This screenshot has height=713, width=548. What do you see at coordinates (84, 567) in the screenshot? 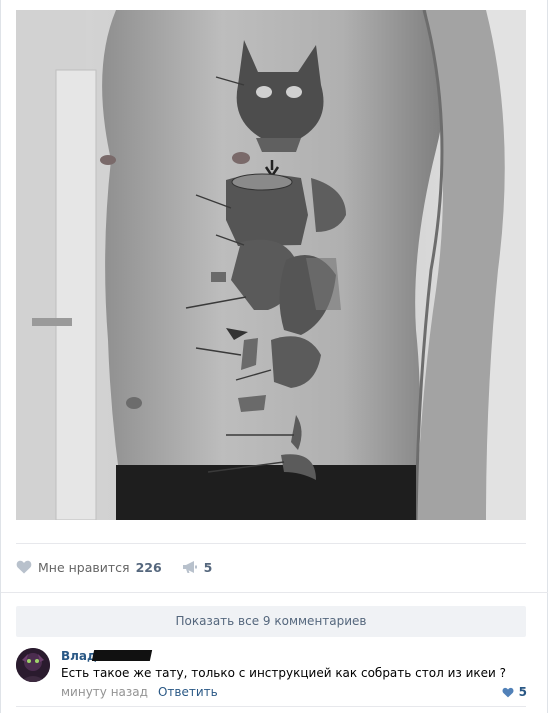
I see `like-label: Мне нравится` at bounding box center [84, 567].